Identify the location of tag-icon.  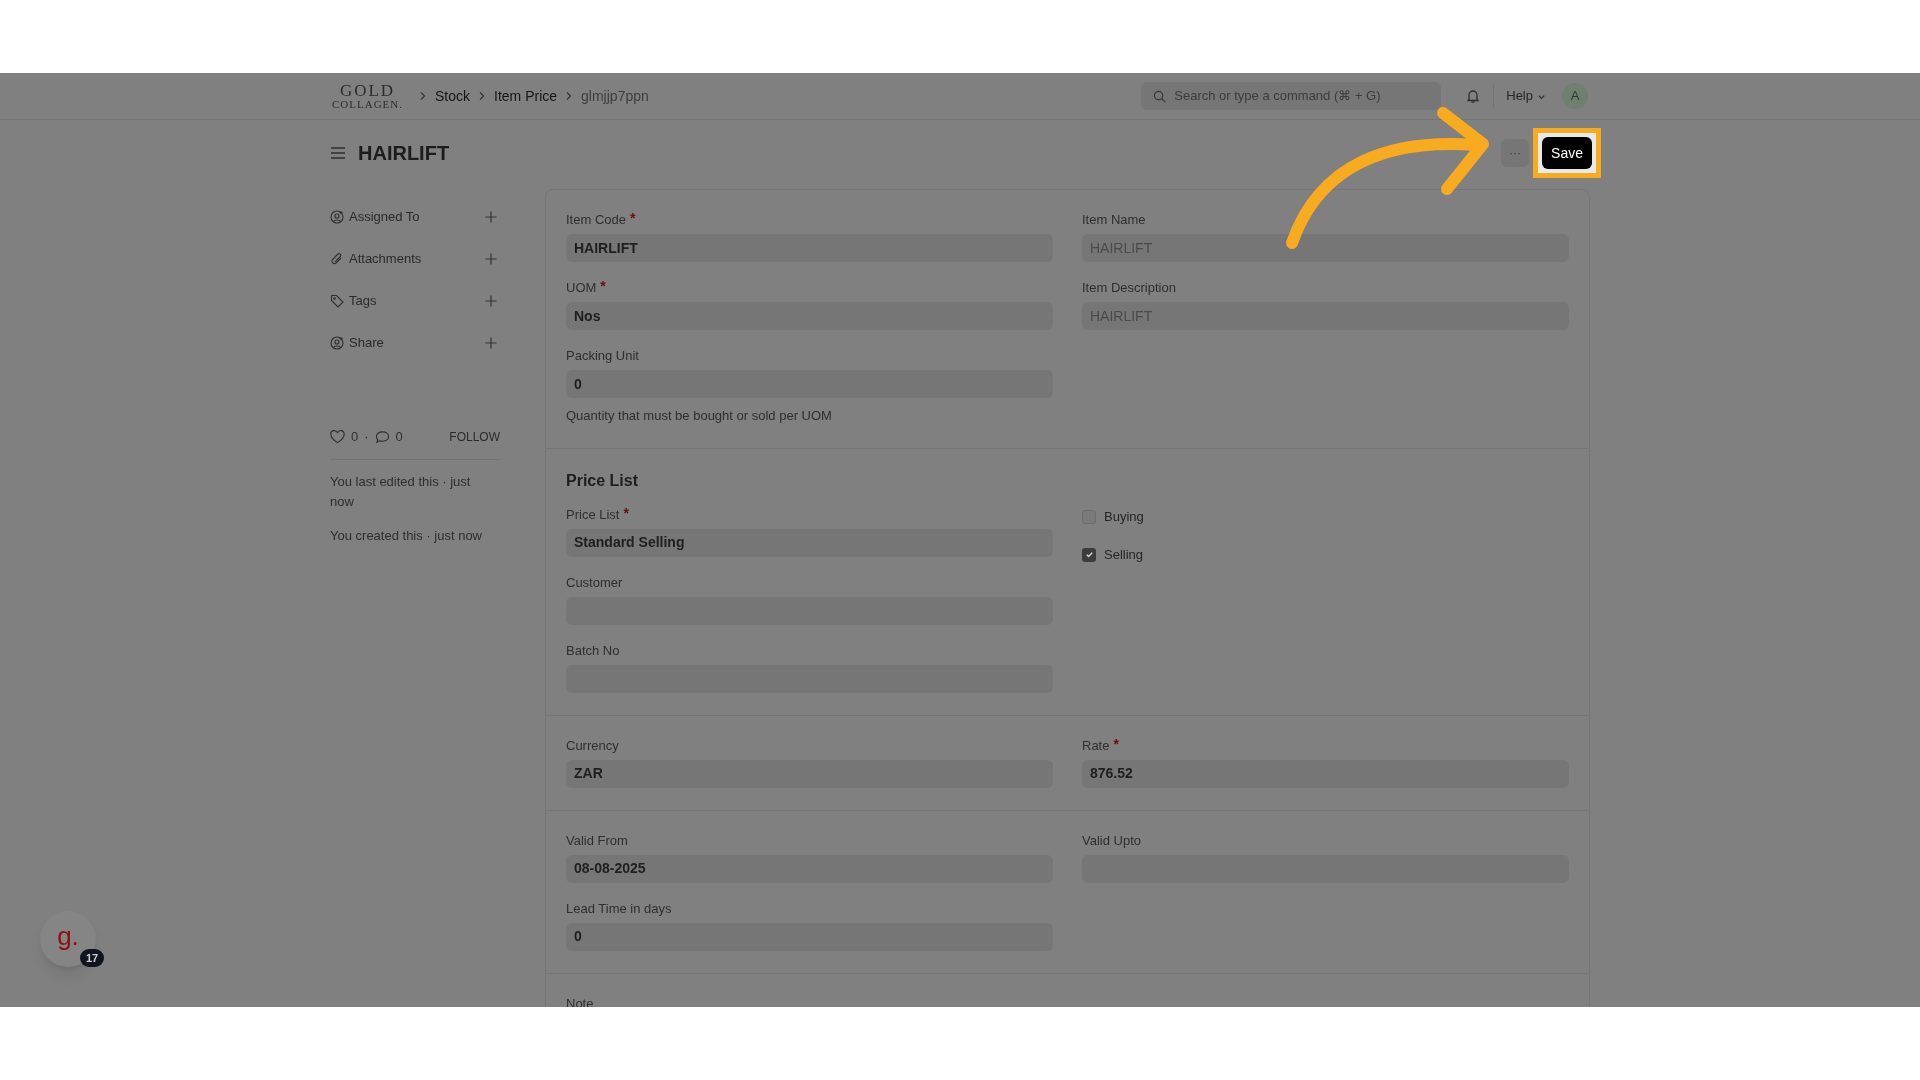
(337, 301).